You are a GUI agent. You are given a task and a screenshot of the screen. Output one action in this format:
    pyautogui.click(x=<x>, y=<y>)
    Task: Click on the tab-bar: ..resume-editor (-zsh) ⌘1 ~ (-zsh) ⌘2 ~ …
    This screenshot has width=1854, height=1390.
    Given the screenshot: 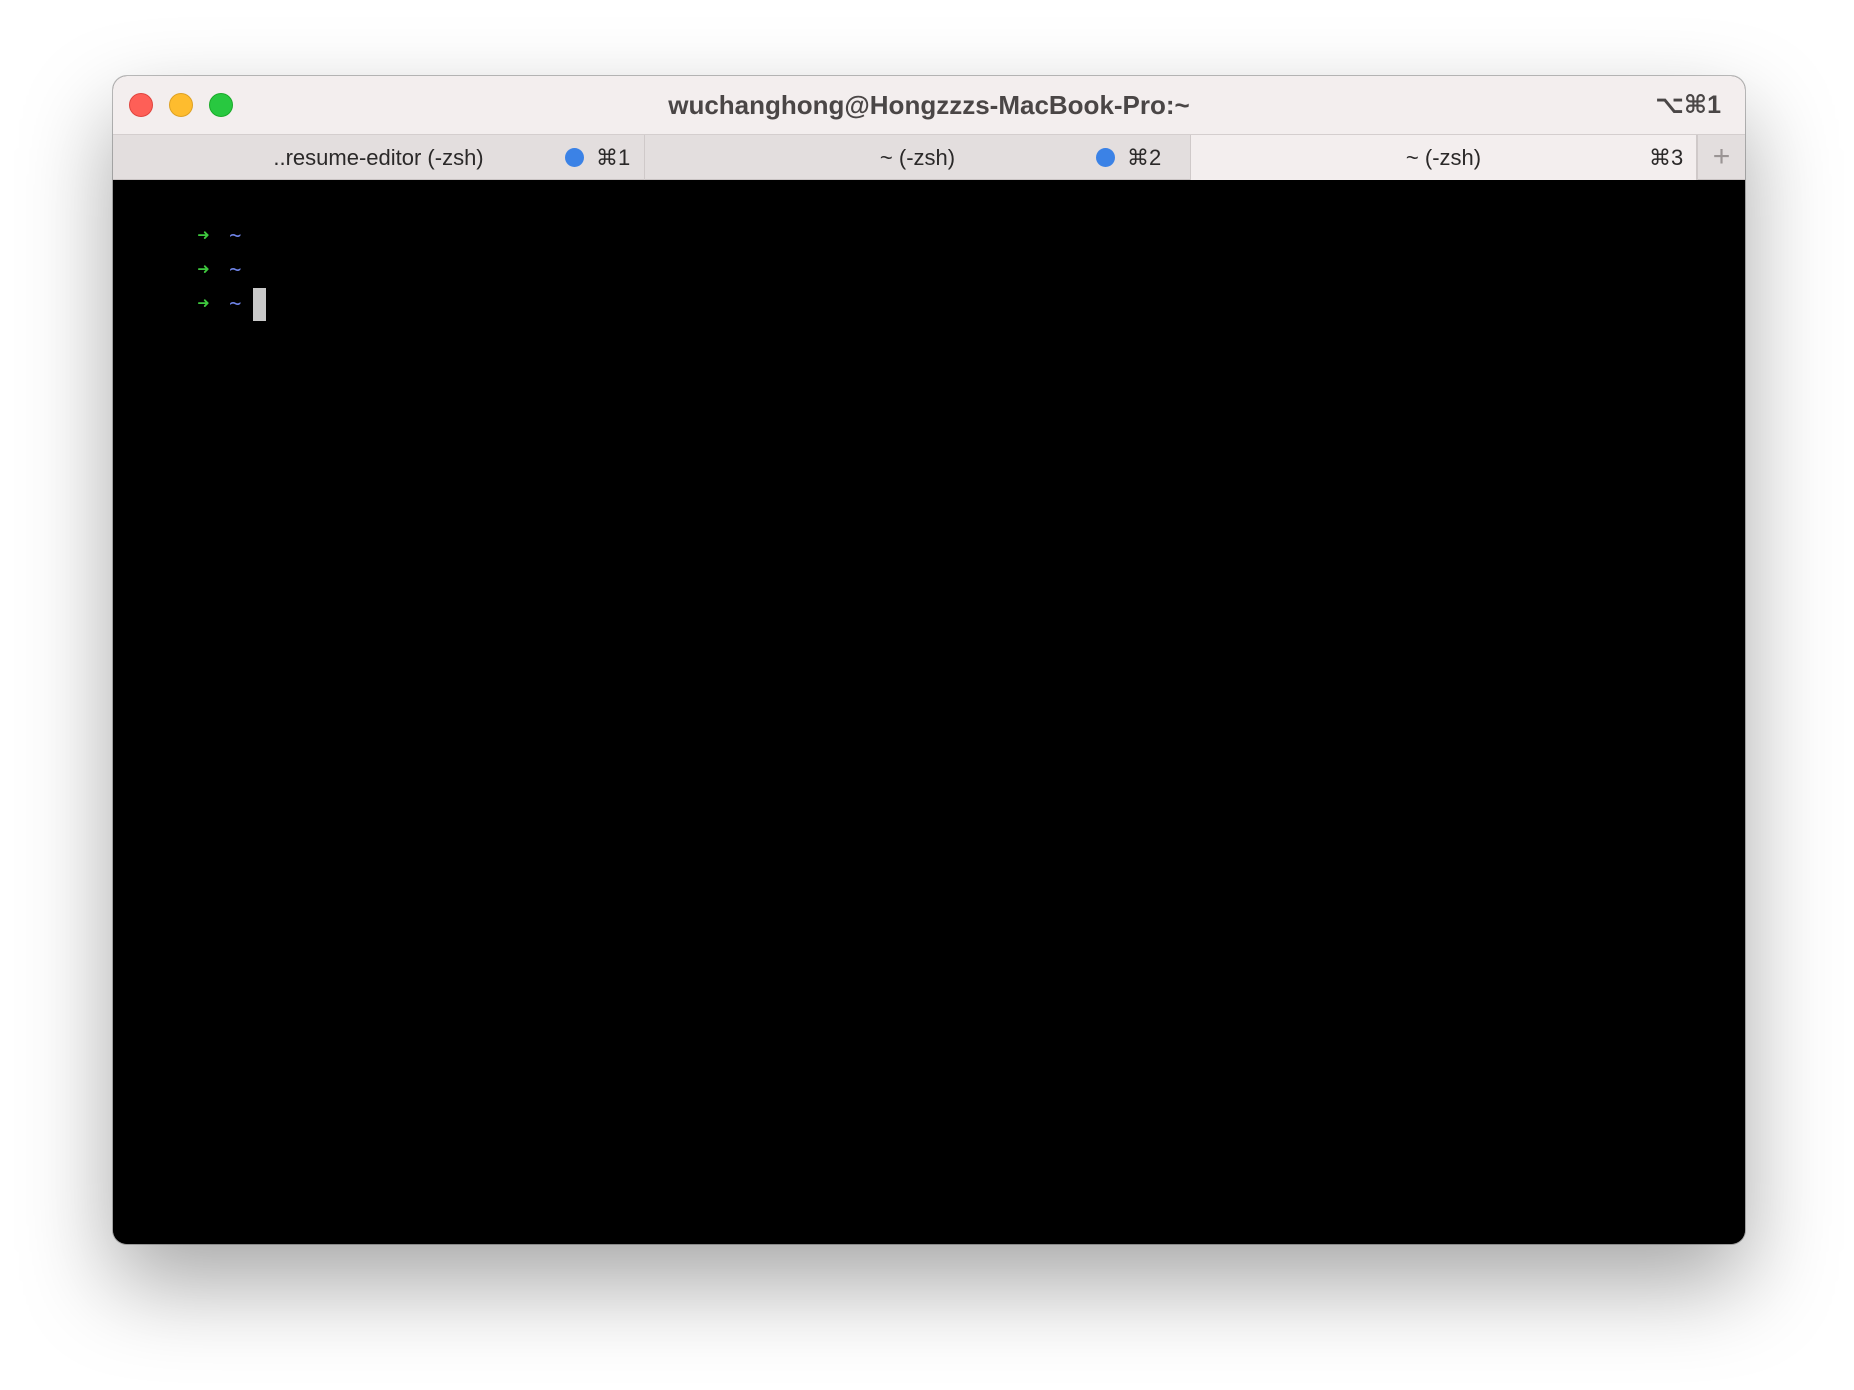 What is the action you would take?
    pyautogui.click(x=929, y=157)
    